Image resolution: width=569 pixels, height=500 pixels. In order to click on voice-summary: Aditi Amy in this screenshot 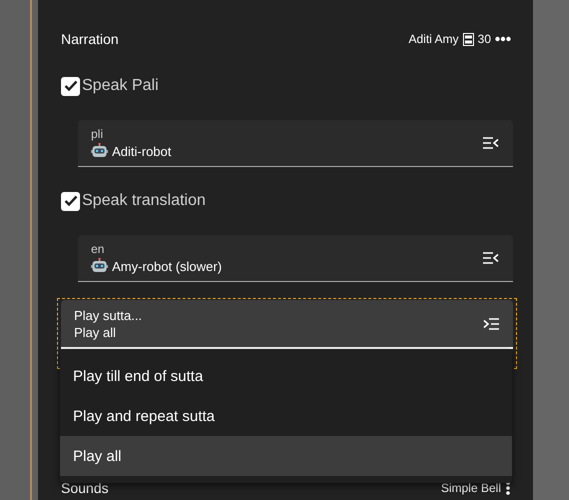, I will do `click(433, 39)`.